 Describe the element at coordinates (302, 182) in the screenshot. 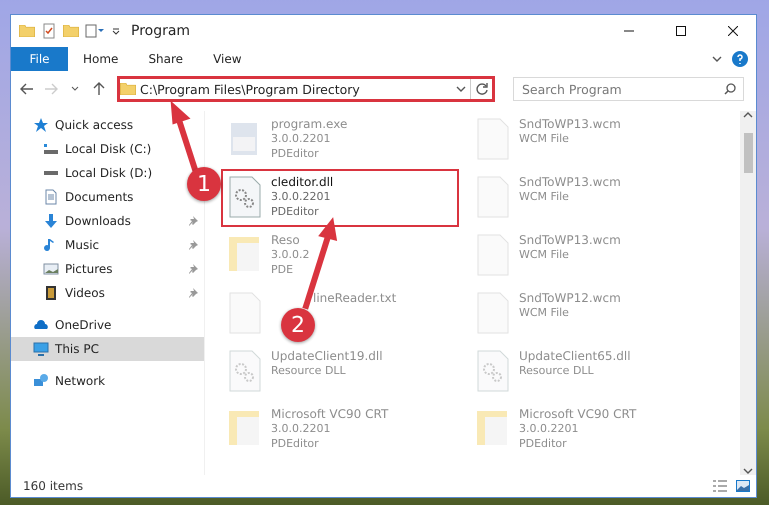

I see `file-name: cleditor.dll` at that location.